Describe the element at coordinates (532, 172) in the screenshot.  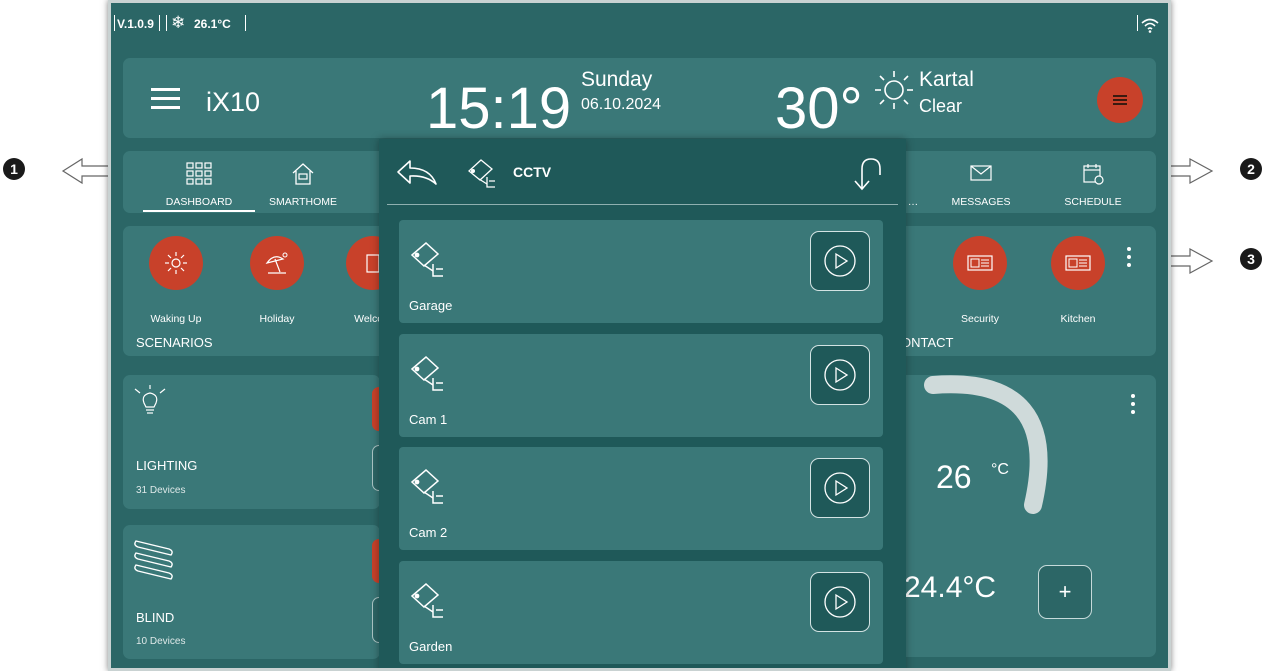
I see `cctv-title: CCTV` at that location.